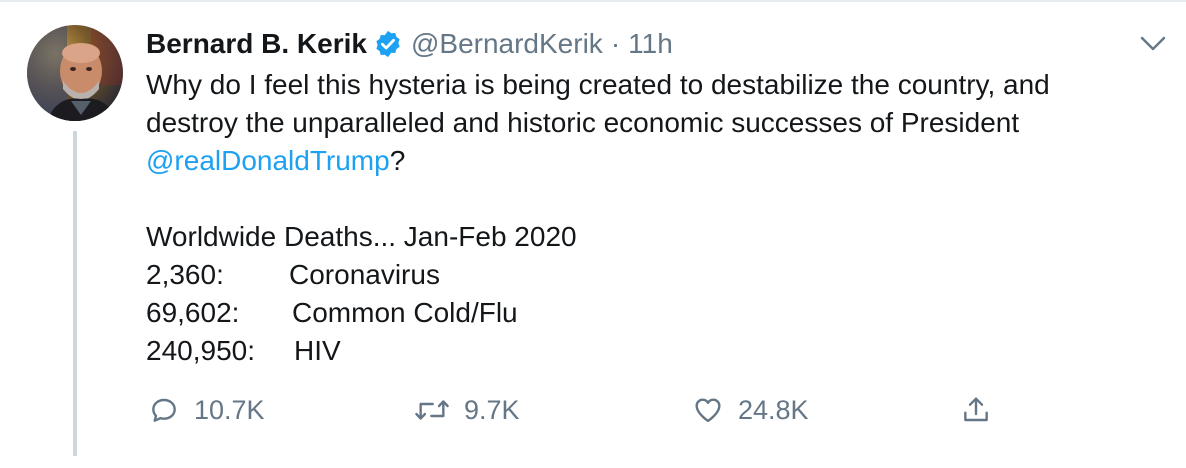 The height and width of the screenshot is (468, 1186). I want to click on avatar, so click(75, 73).